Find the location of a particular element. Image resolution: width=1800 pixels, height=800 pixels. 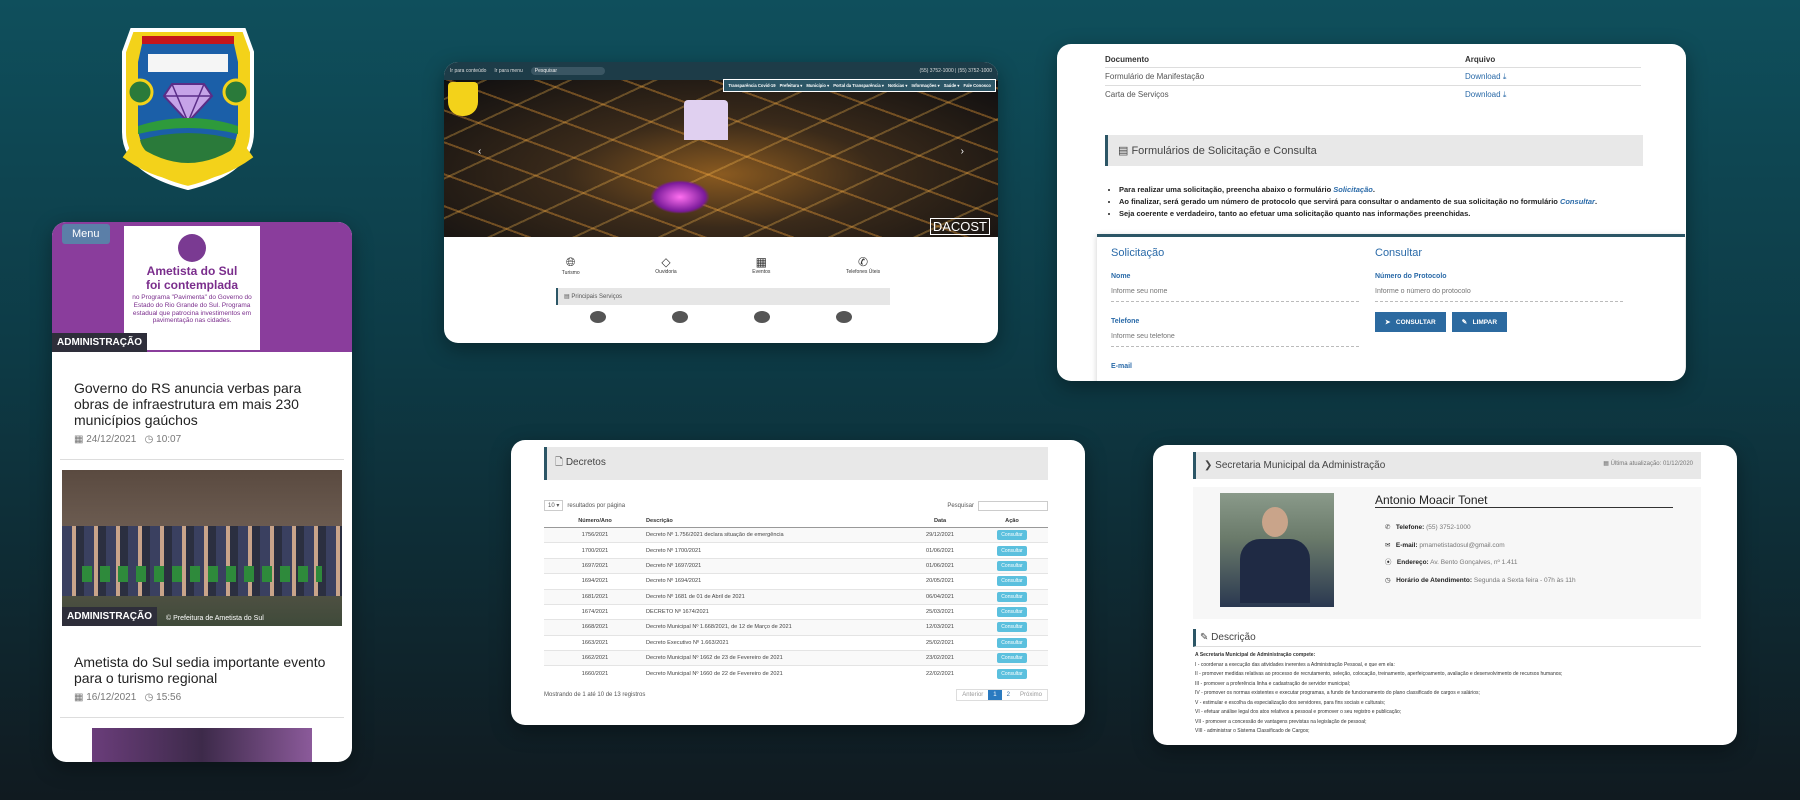

quick-link-telefones: ✆ Telefones Úteis is located at coordinates (863, 265).